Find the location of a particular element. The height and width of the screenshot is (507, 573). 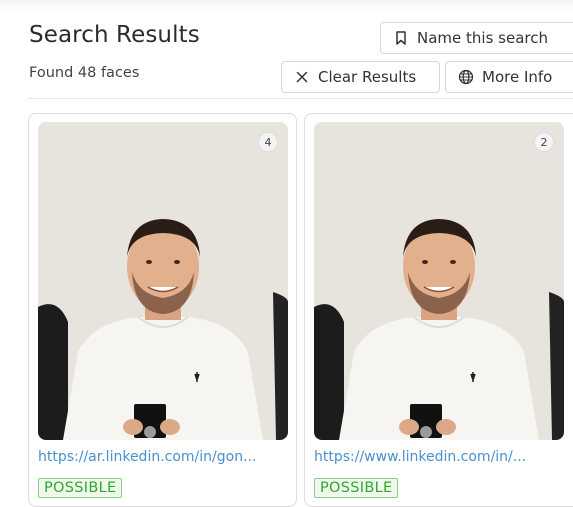

header-divider is located at coordinates (301, 98).